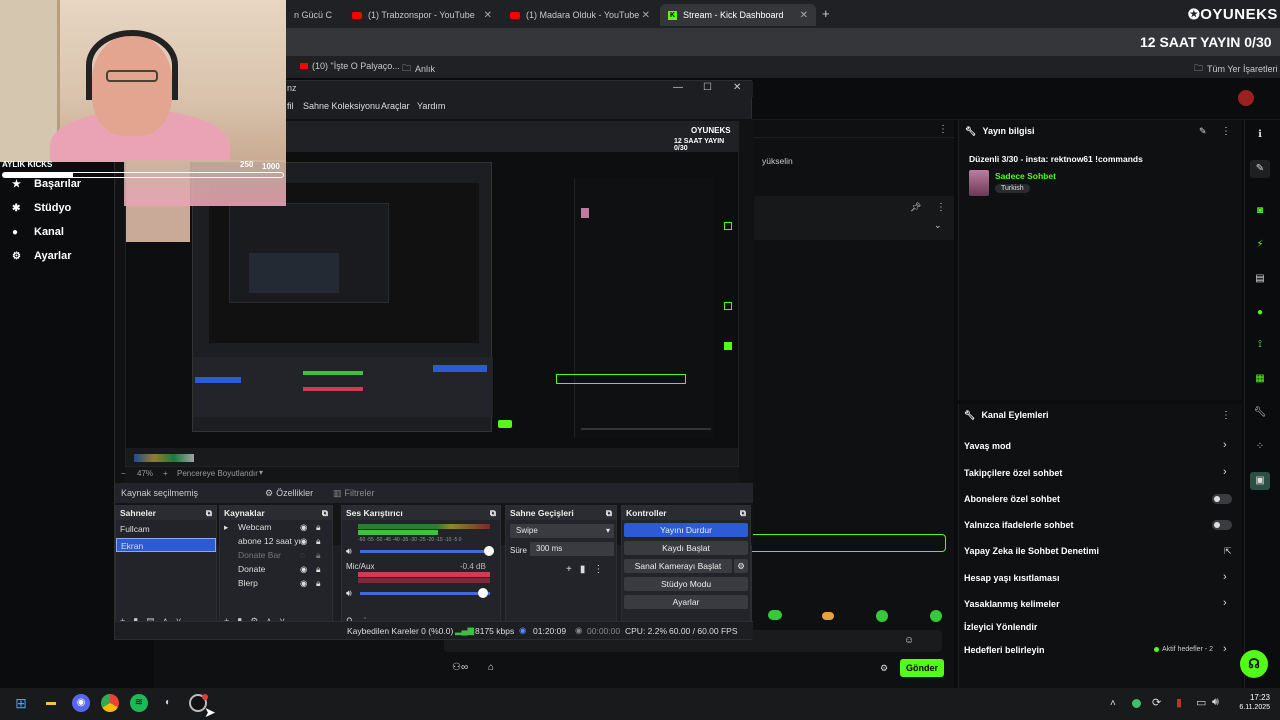 Image resolution: width=1280 pixels, height=720 pixels. I want to click on nav-channel: ● Kanal, so click(38, 232).